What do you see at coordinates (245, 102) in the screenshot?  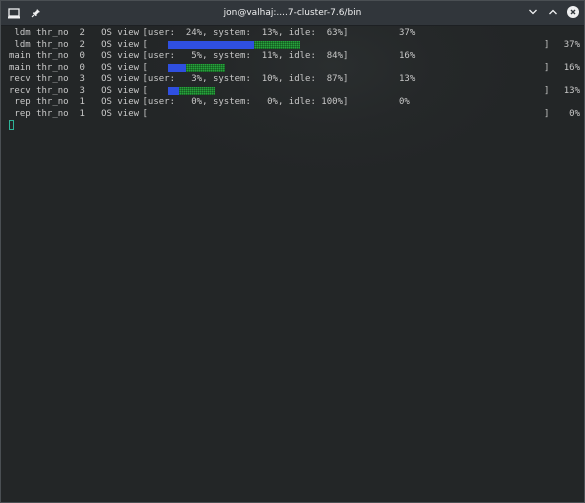 I see `cpu-stats: [user: 0%, system: 0%, idle: 100%]` at bounding box center [245, 102].